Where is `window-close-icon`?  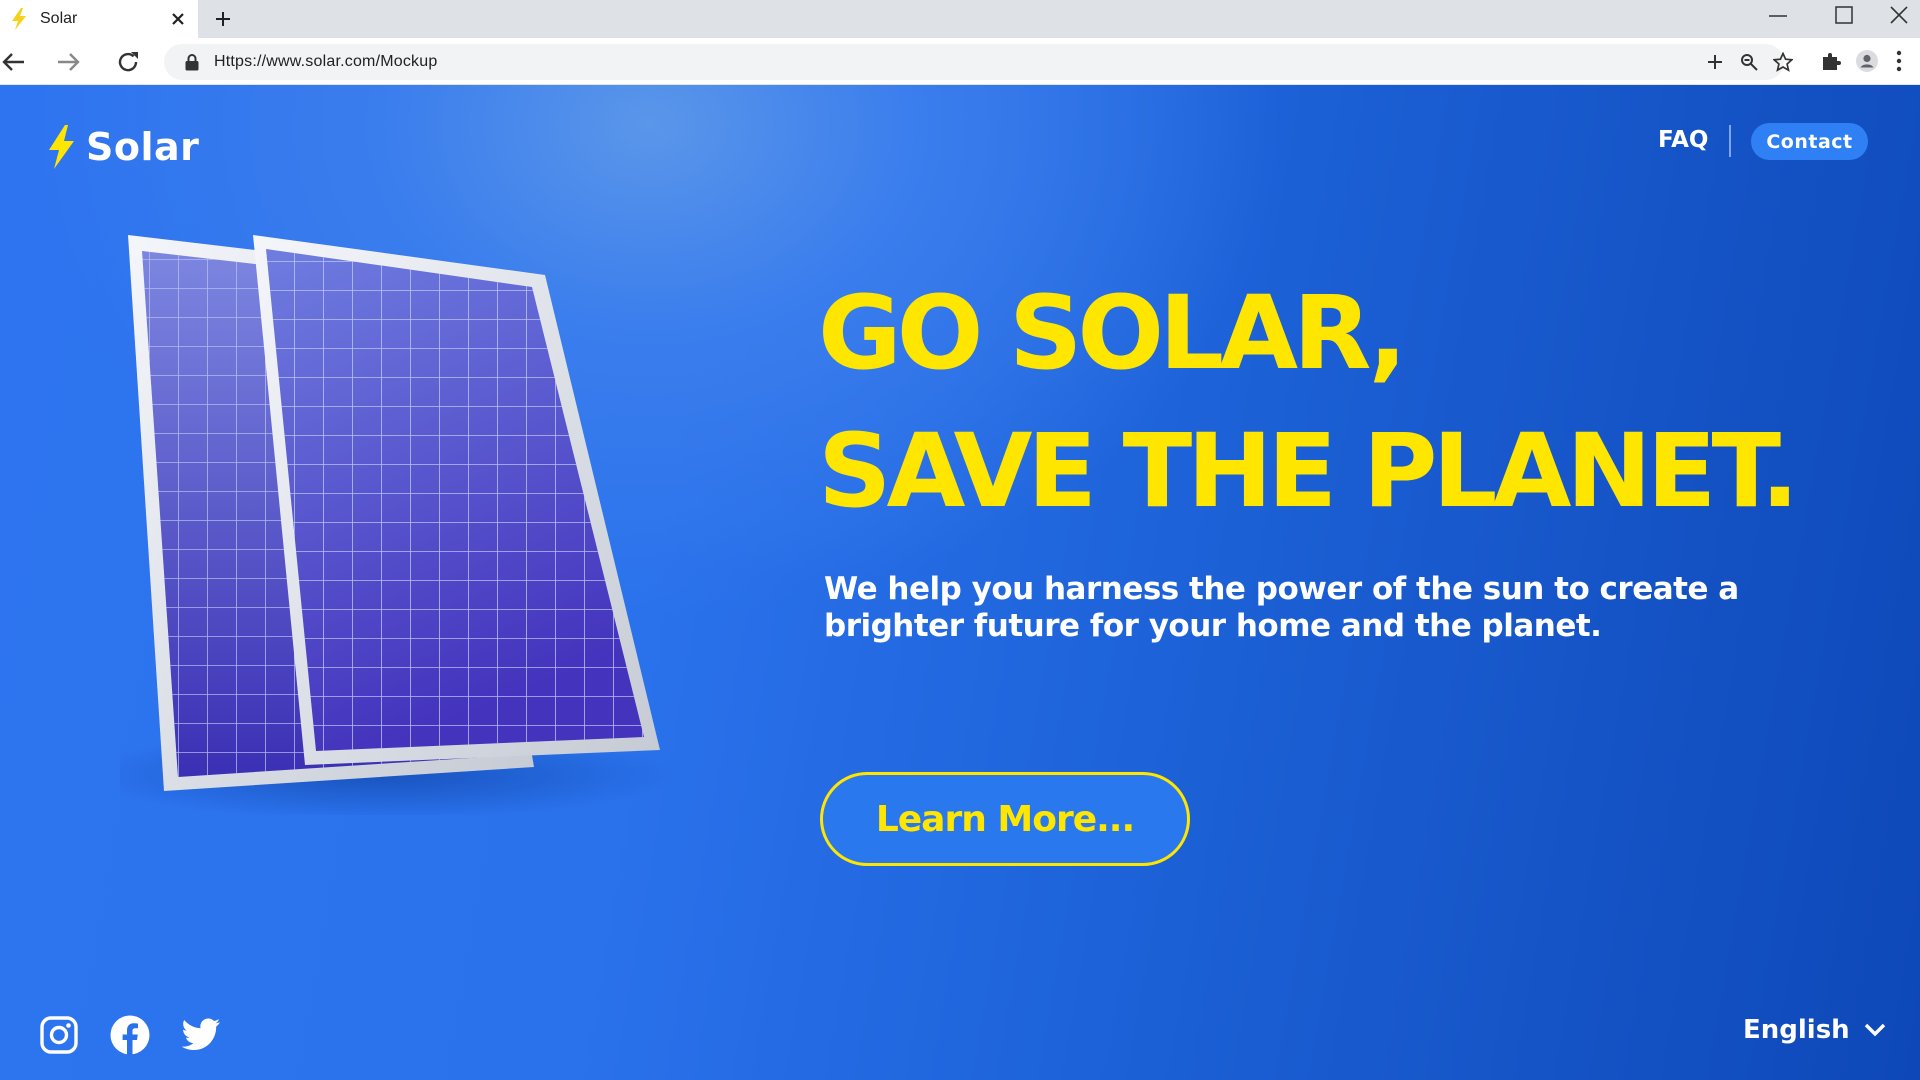 window-close-icon is located at coordinates (1899, 15).